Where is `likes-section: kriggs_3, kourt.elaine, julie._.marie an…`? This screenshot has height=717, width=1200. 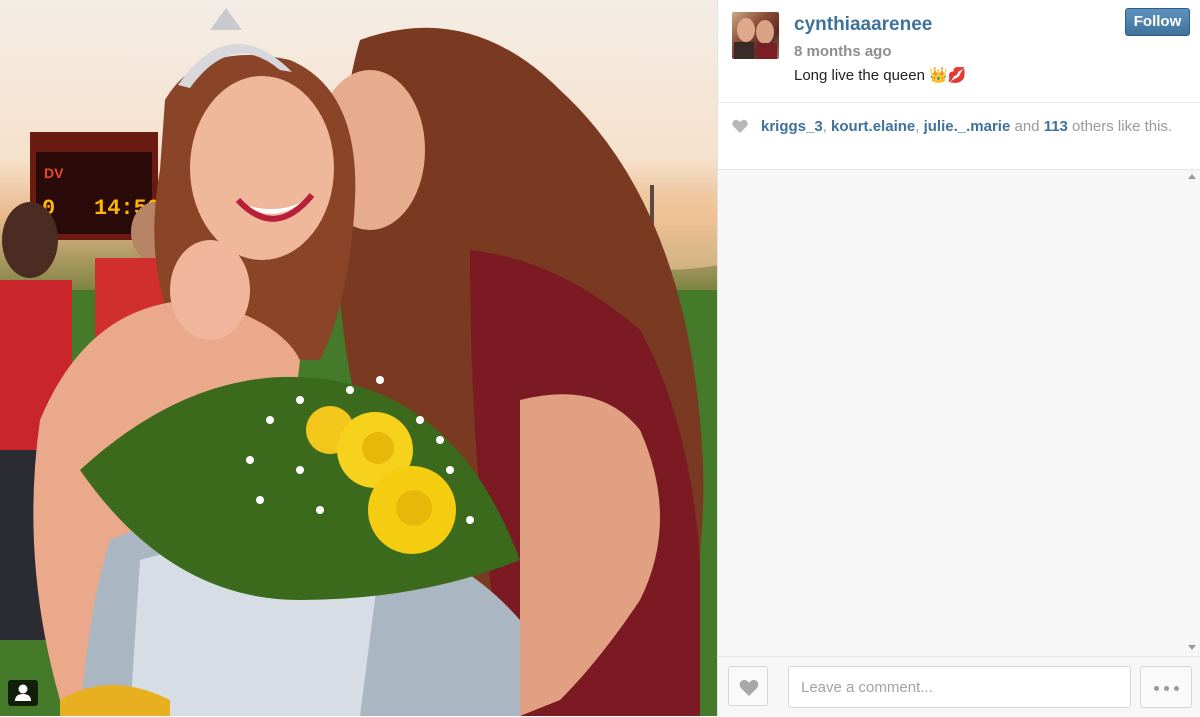
likes-section: kriggs_3, kourt.elaine, julie._.marie an… is located at coordinates (959, 136).